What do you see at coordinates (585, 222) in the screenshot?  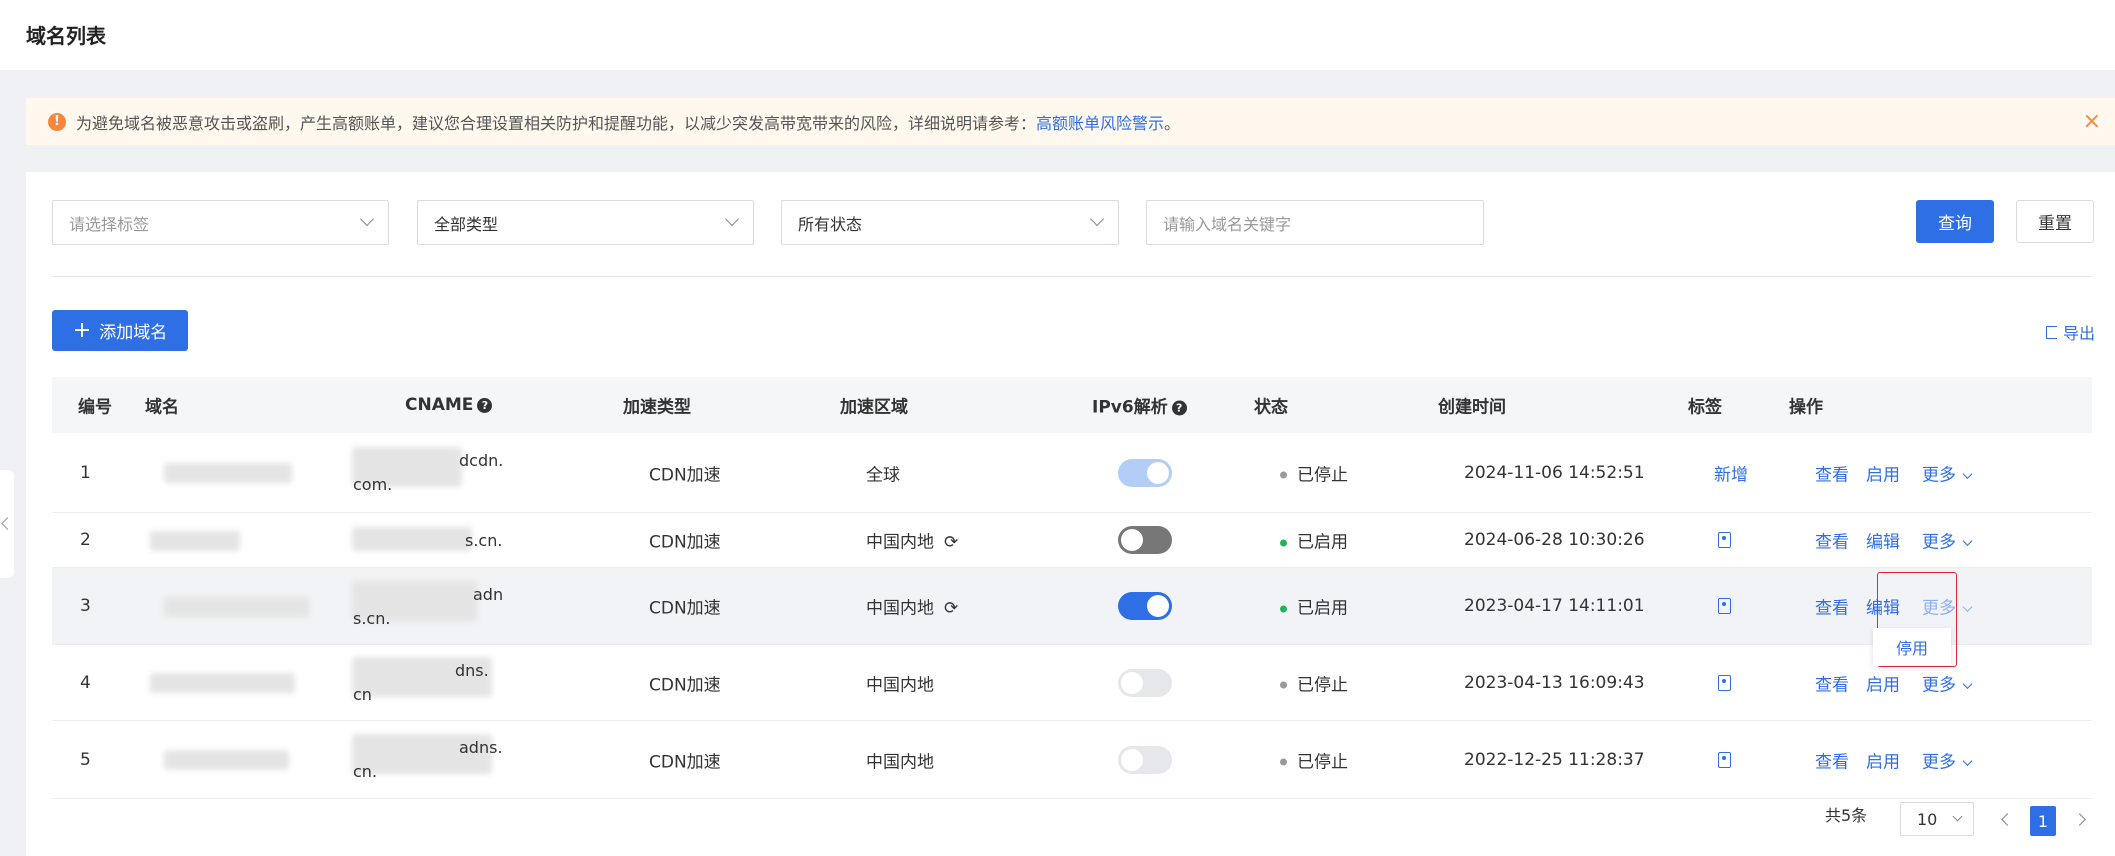 I see `type-select: 全部类型` at bounding box center [585, 222].